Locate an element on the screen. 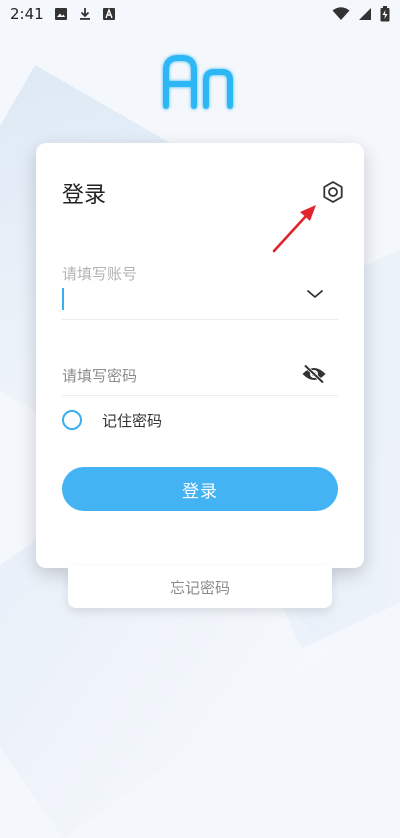 This screenshot has width=400, height=838. toggle-password-visibility-button is located at coordinates (314, 374).